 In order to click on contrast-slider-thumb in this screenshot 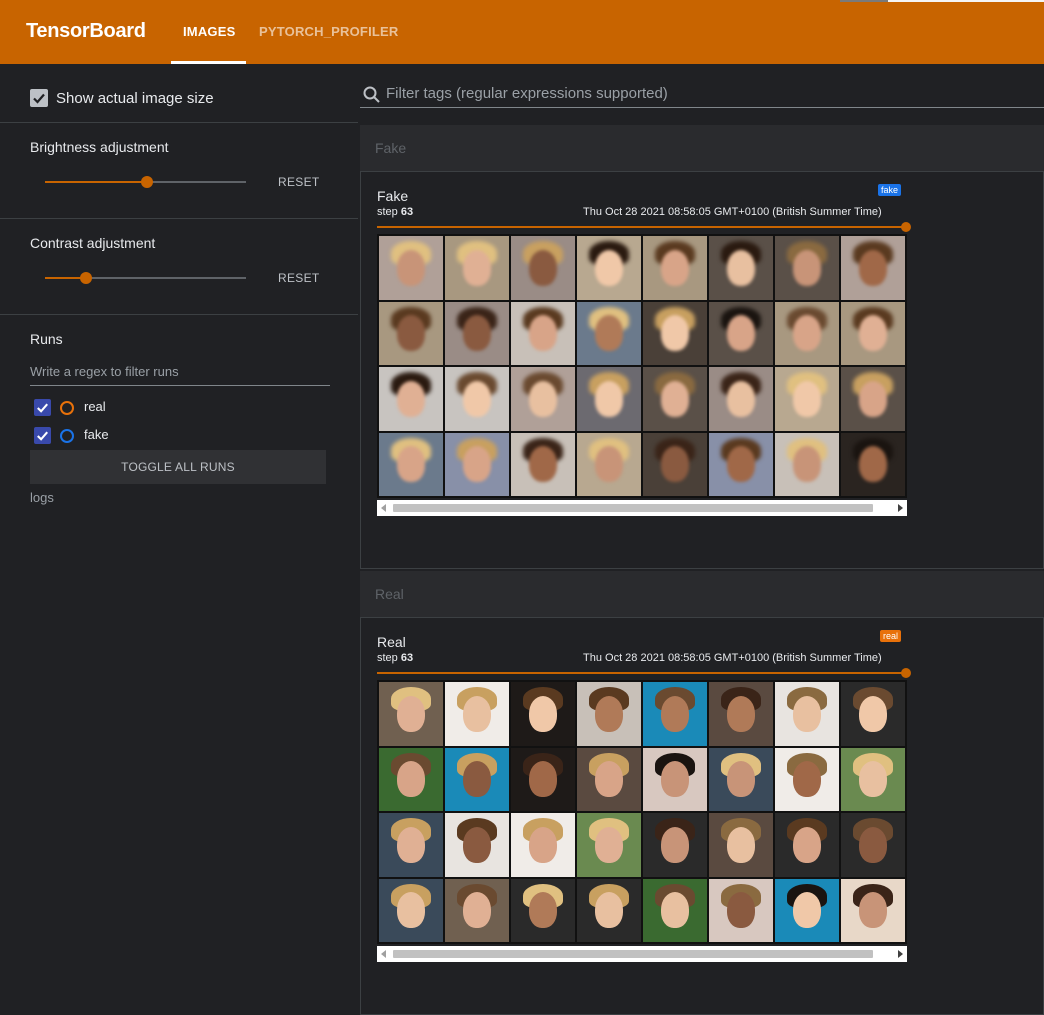, I will do `click(86, 278)`.